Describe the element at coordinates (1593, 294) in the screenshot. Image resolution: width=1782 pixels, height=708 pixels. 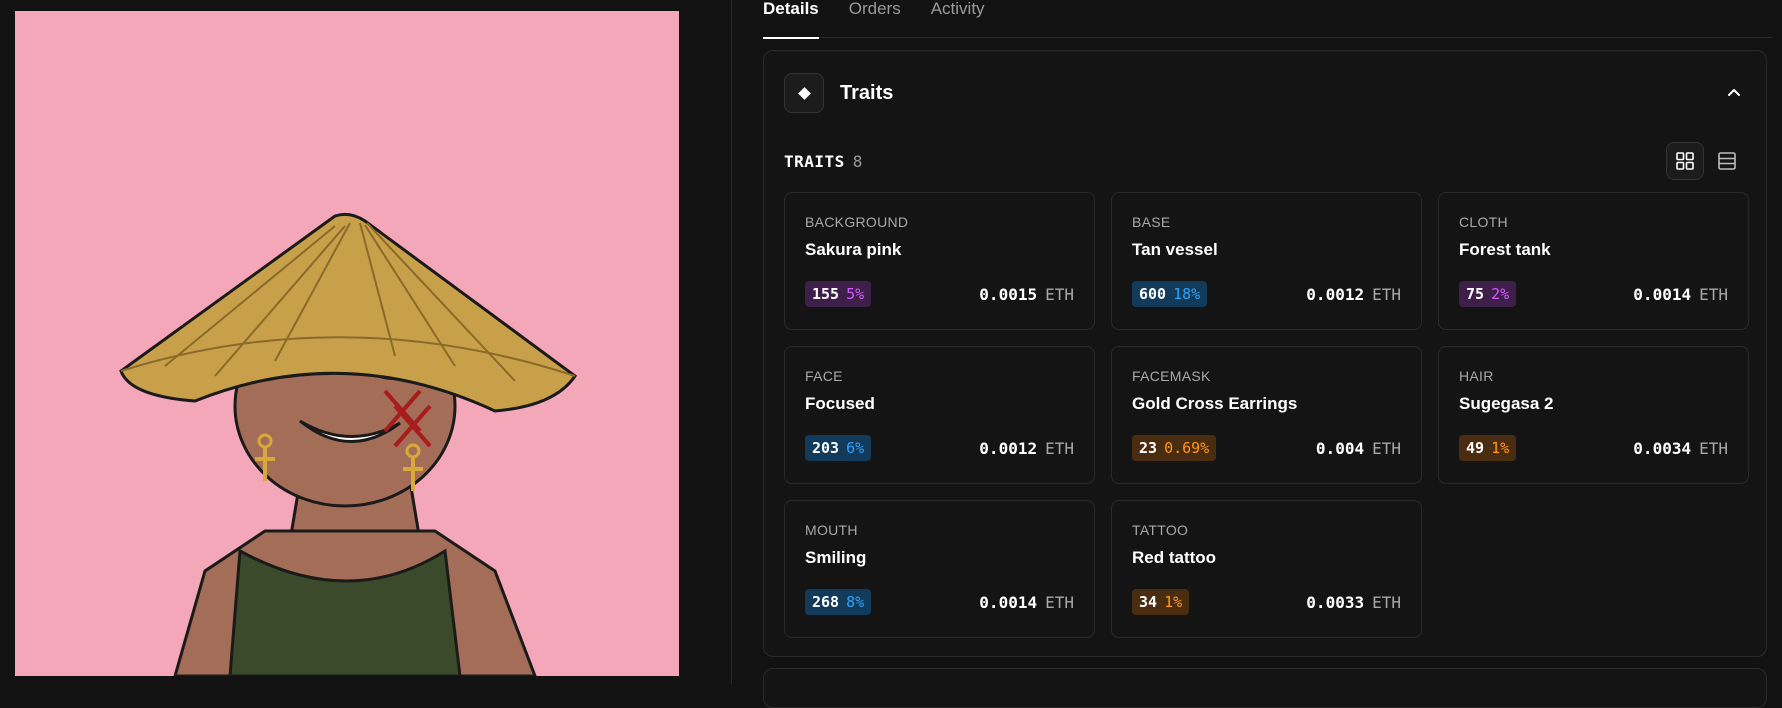
I see `trait-stats: 75 2% 0.0014 ETH` at that location.